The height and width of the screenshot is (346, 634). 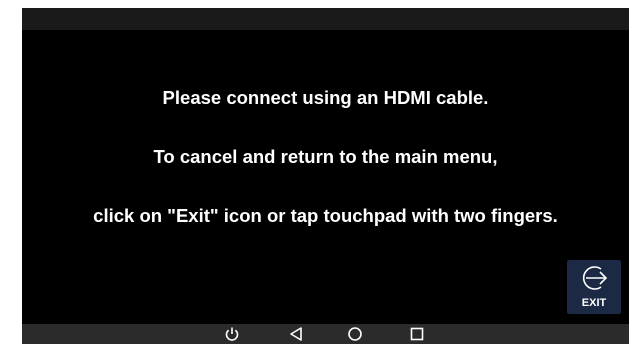 I want to click on power-icon, so click(x=232, y=334).